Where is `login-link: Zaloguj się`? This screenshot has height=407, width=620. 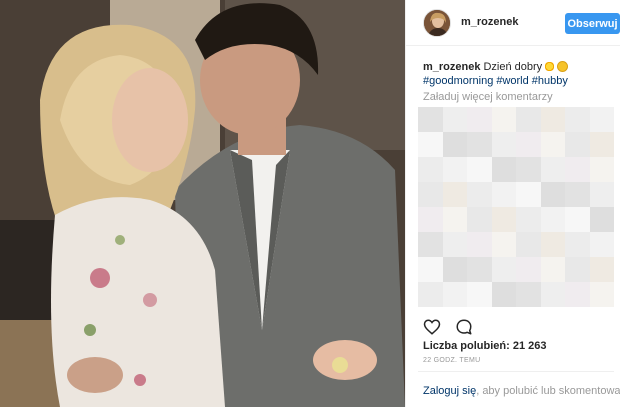
login-link: Zaloguj się is located at coordinates (449, 391).